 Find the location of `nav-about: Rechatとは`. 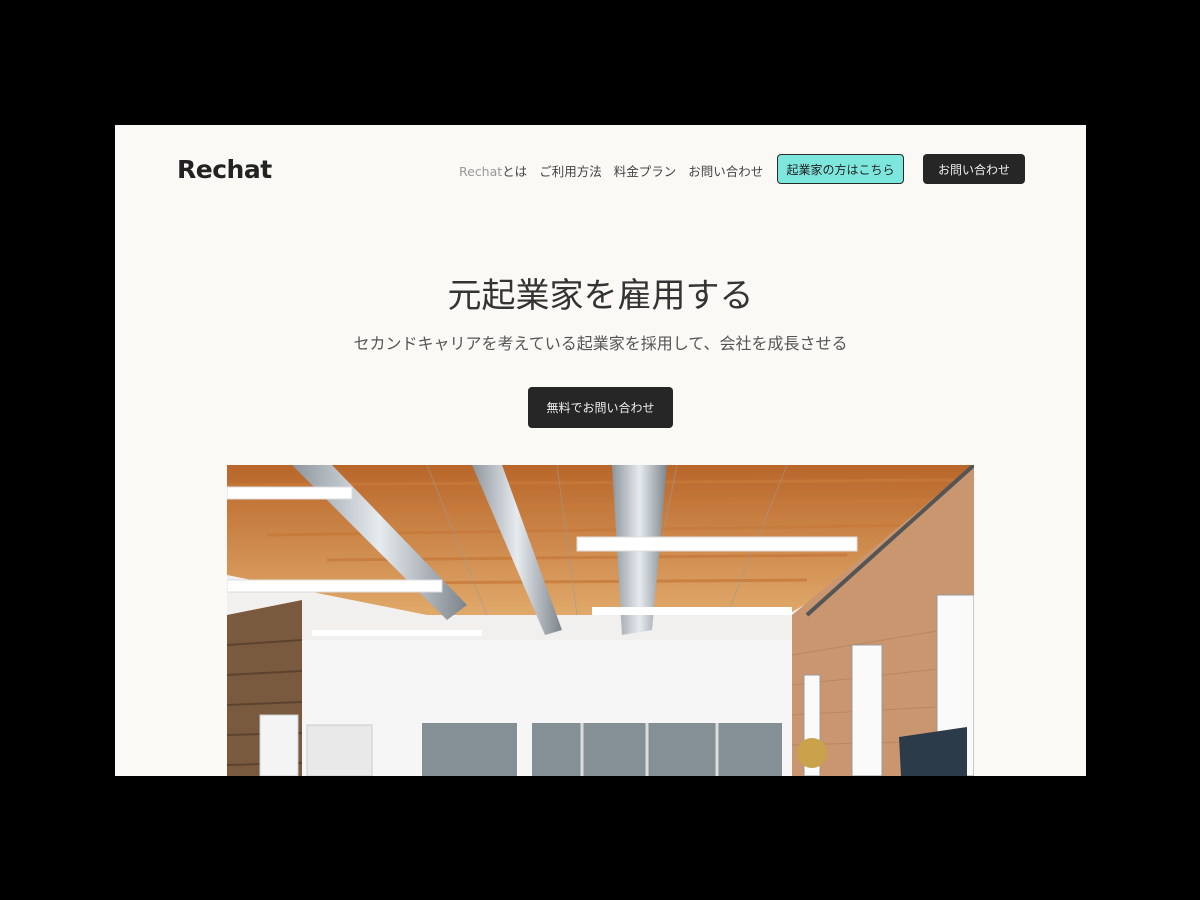

nav-about: Rechatとは is located at coordinates (493, 170).